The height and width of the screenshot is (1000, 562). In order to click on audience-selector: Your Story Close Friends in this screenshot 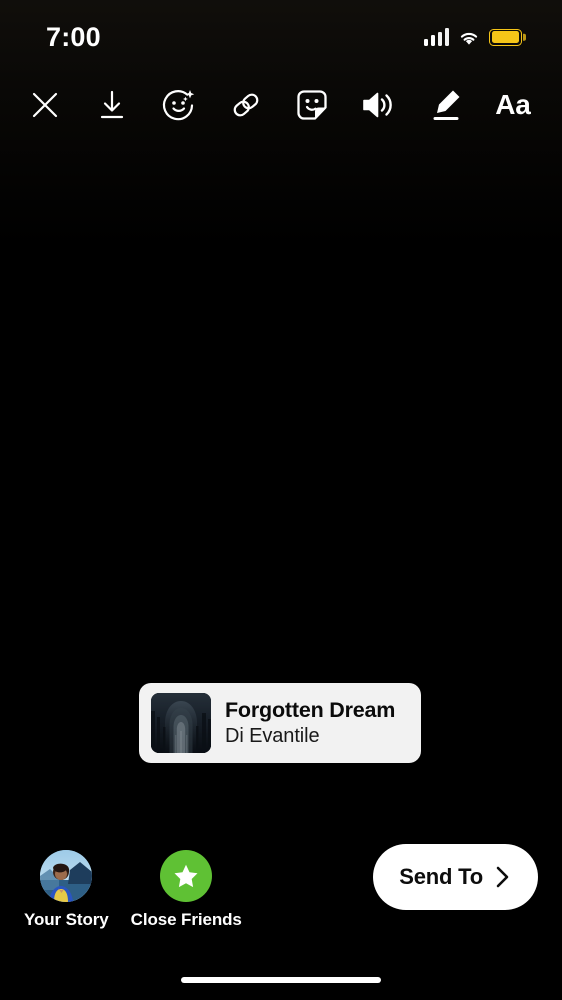, I will do `click(133, 889)`.